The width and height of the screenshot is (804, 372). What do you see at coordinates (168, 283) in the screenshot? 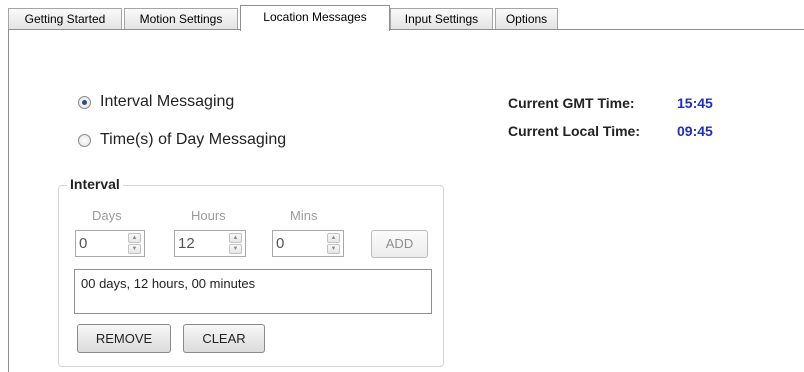
I see `list-item: 00 days, 12 hours, 00 minutes` at bounding box center [168, 283].